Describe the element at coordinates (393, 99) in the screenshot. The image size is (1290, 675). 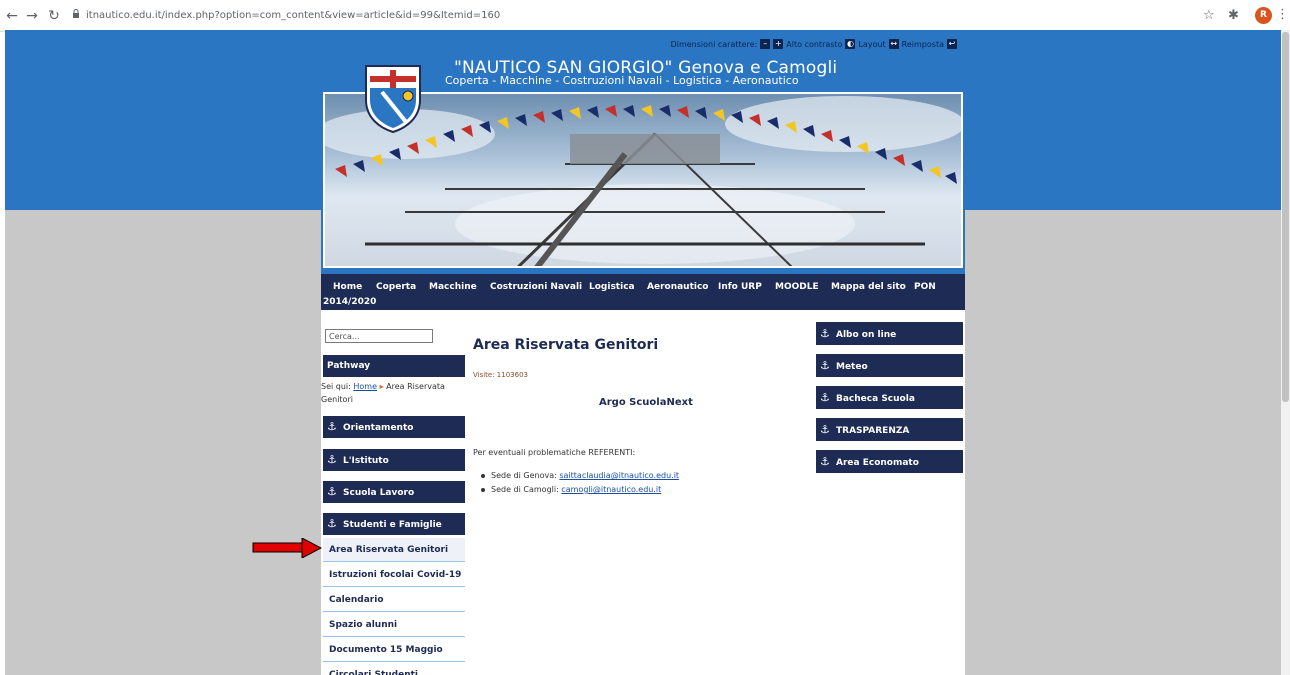
I see `school-crest-logo` at that location.